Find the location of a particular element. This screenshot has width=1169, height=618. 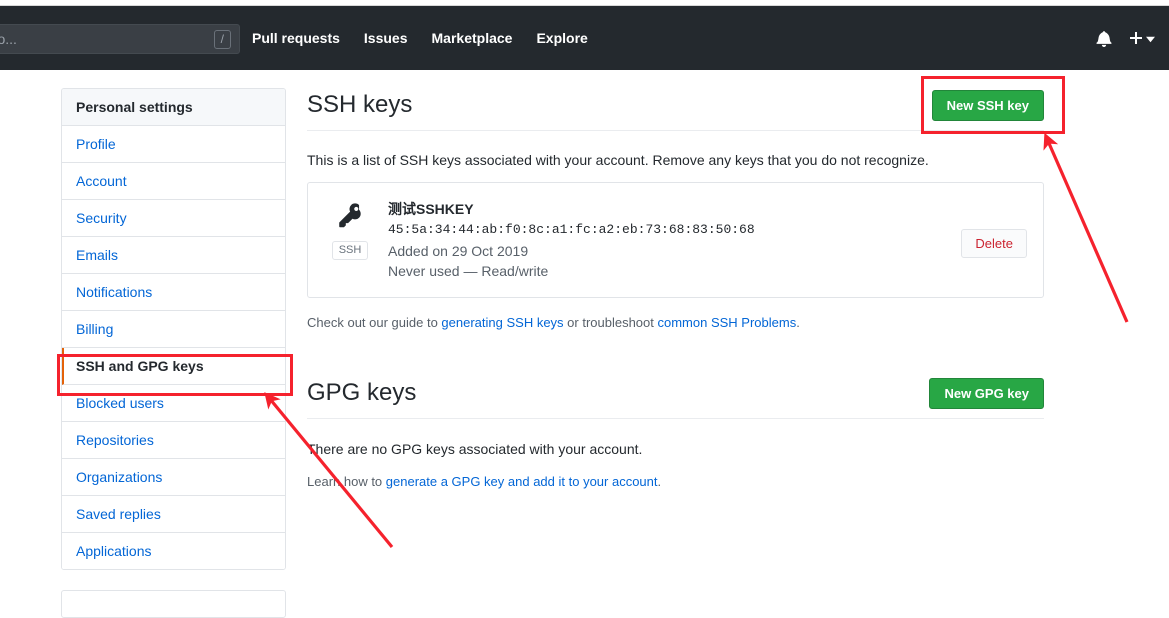

sidebar-heading: Personal settings is located at coordinates (173, 107).